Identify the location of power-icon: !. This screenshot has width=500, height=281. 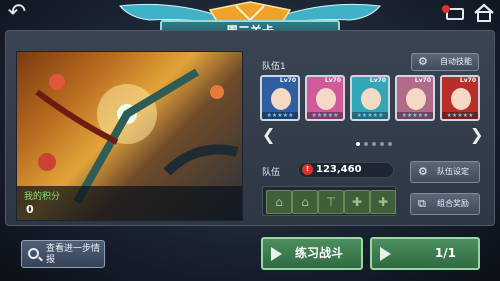
(307, 169).